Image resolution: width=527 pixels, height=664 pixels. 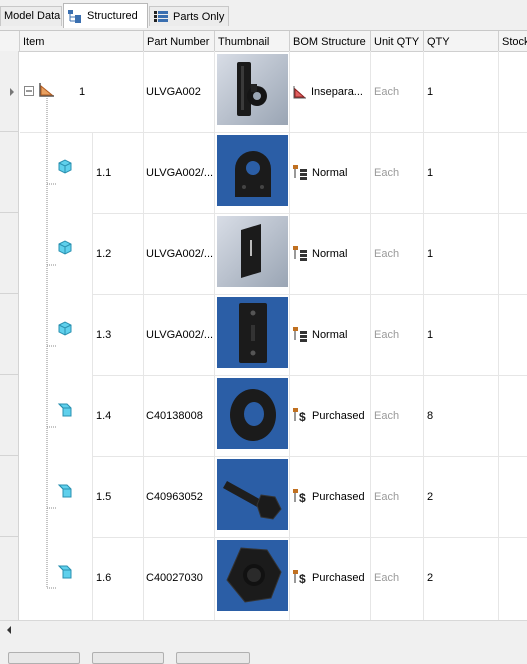 I want to click on hex-nut-thumbnail, so click(x=252, y=575).